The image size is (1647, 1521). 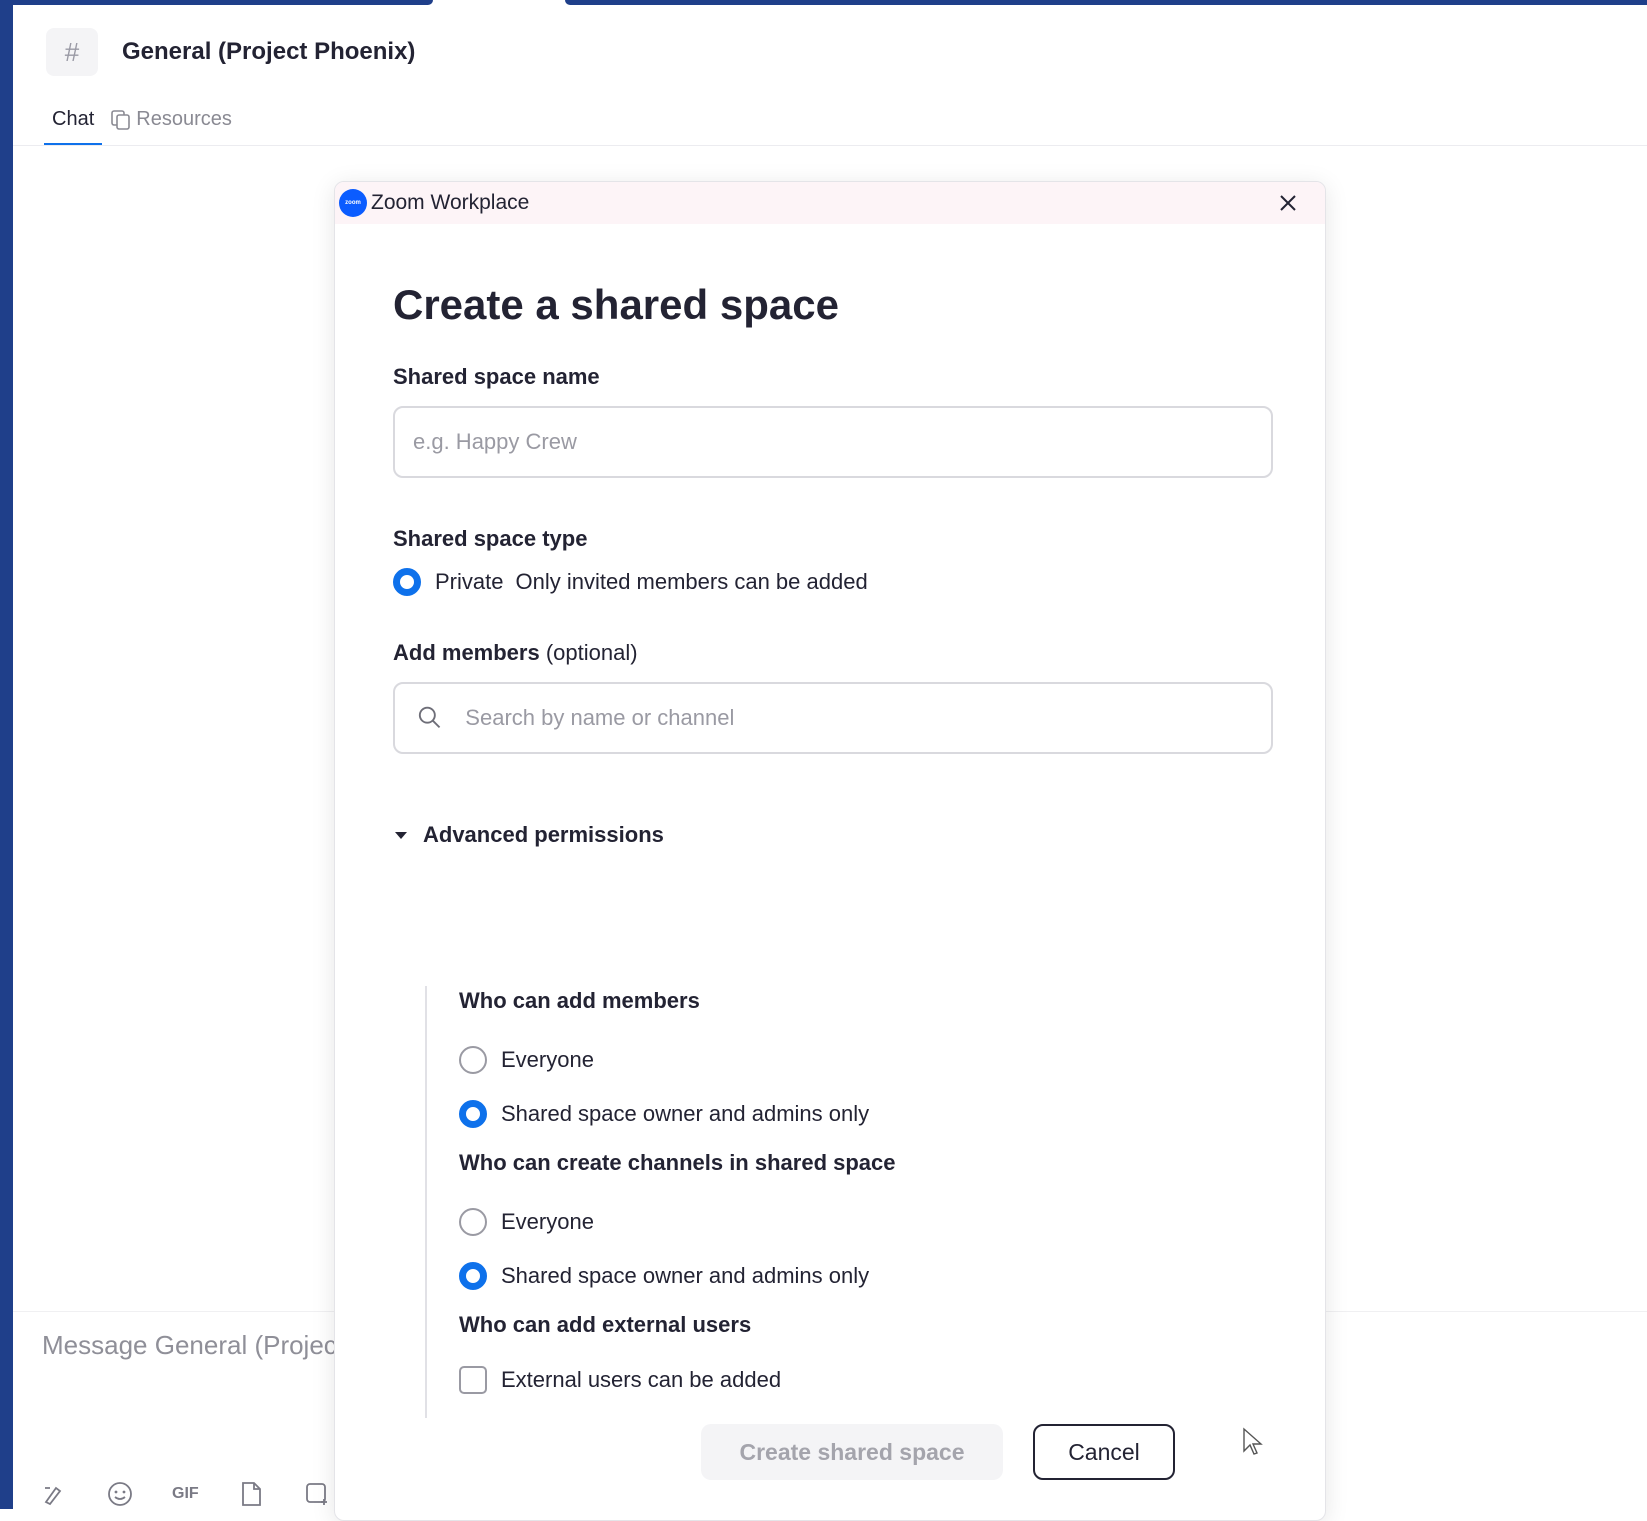 What do you see at coordinates (466, 652) in the screenshot?
I see `members-label-text: Add members` at bounding box center [466, 652].